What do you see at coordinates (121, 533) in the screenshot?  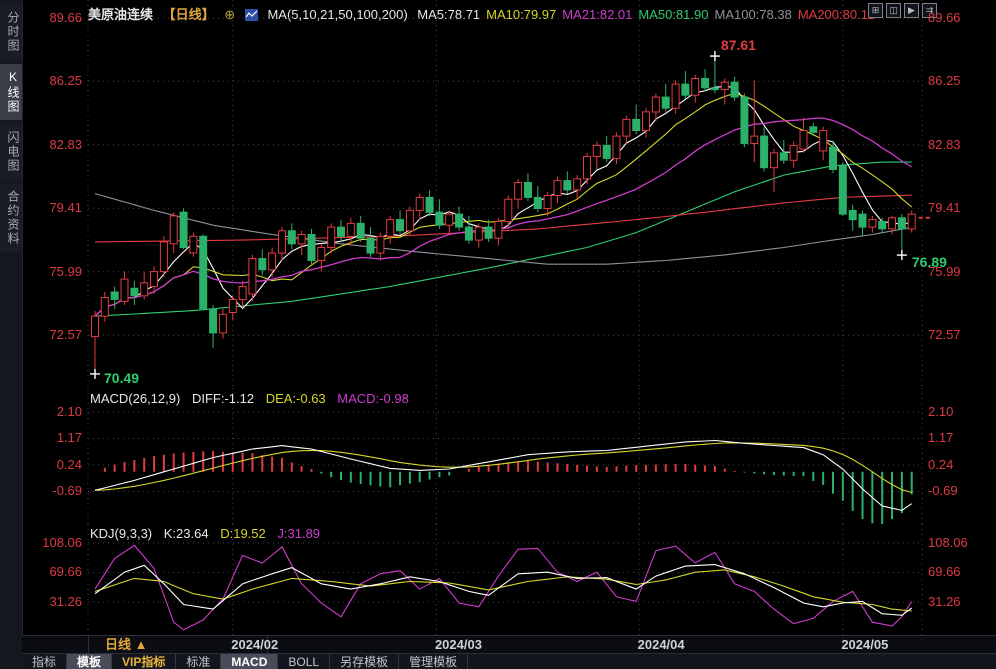 I see `kdj-params: KDJ(9,3,3)` at bounding box center [121, 533].